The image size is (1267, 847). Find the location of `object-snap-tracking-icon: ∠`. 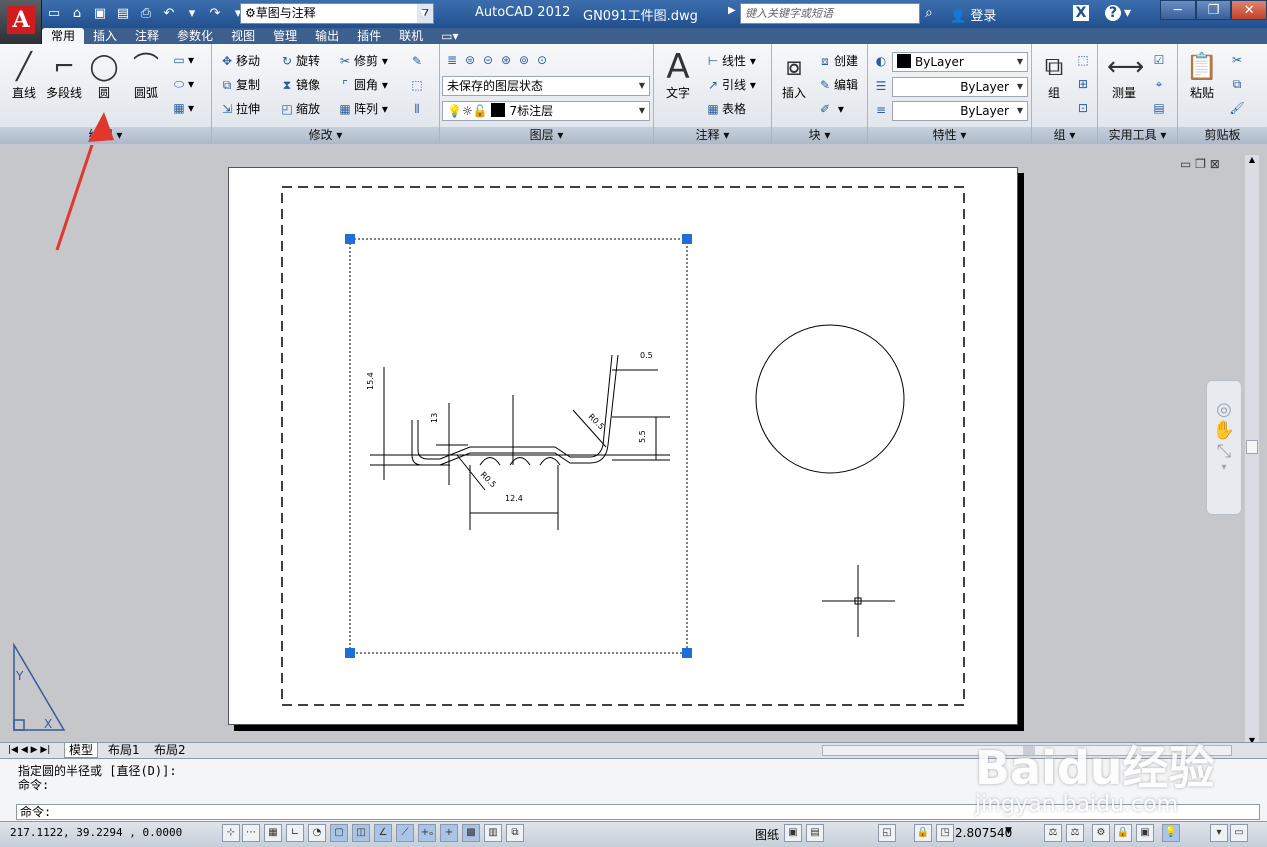

object-snap-tracking-icon: ∠ is located at coordinates (383, 833).